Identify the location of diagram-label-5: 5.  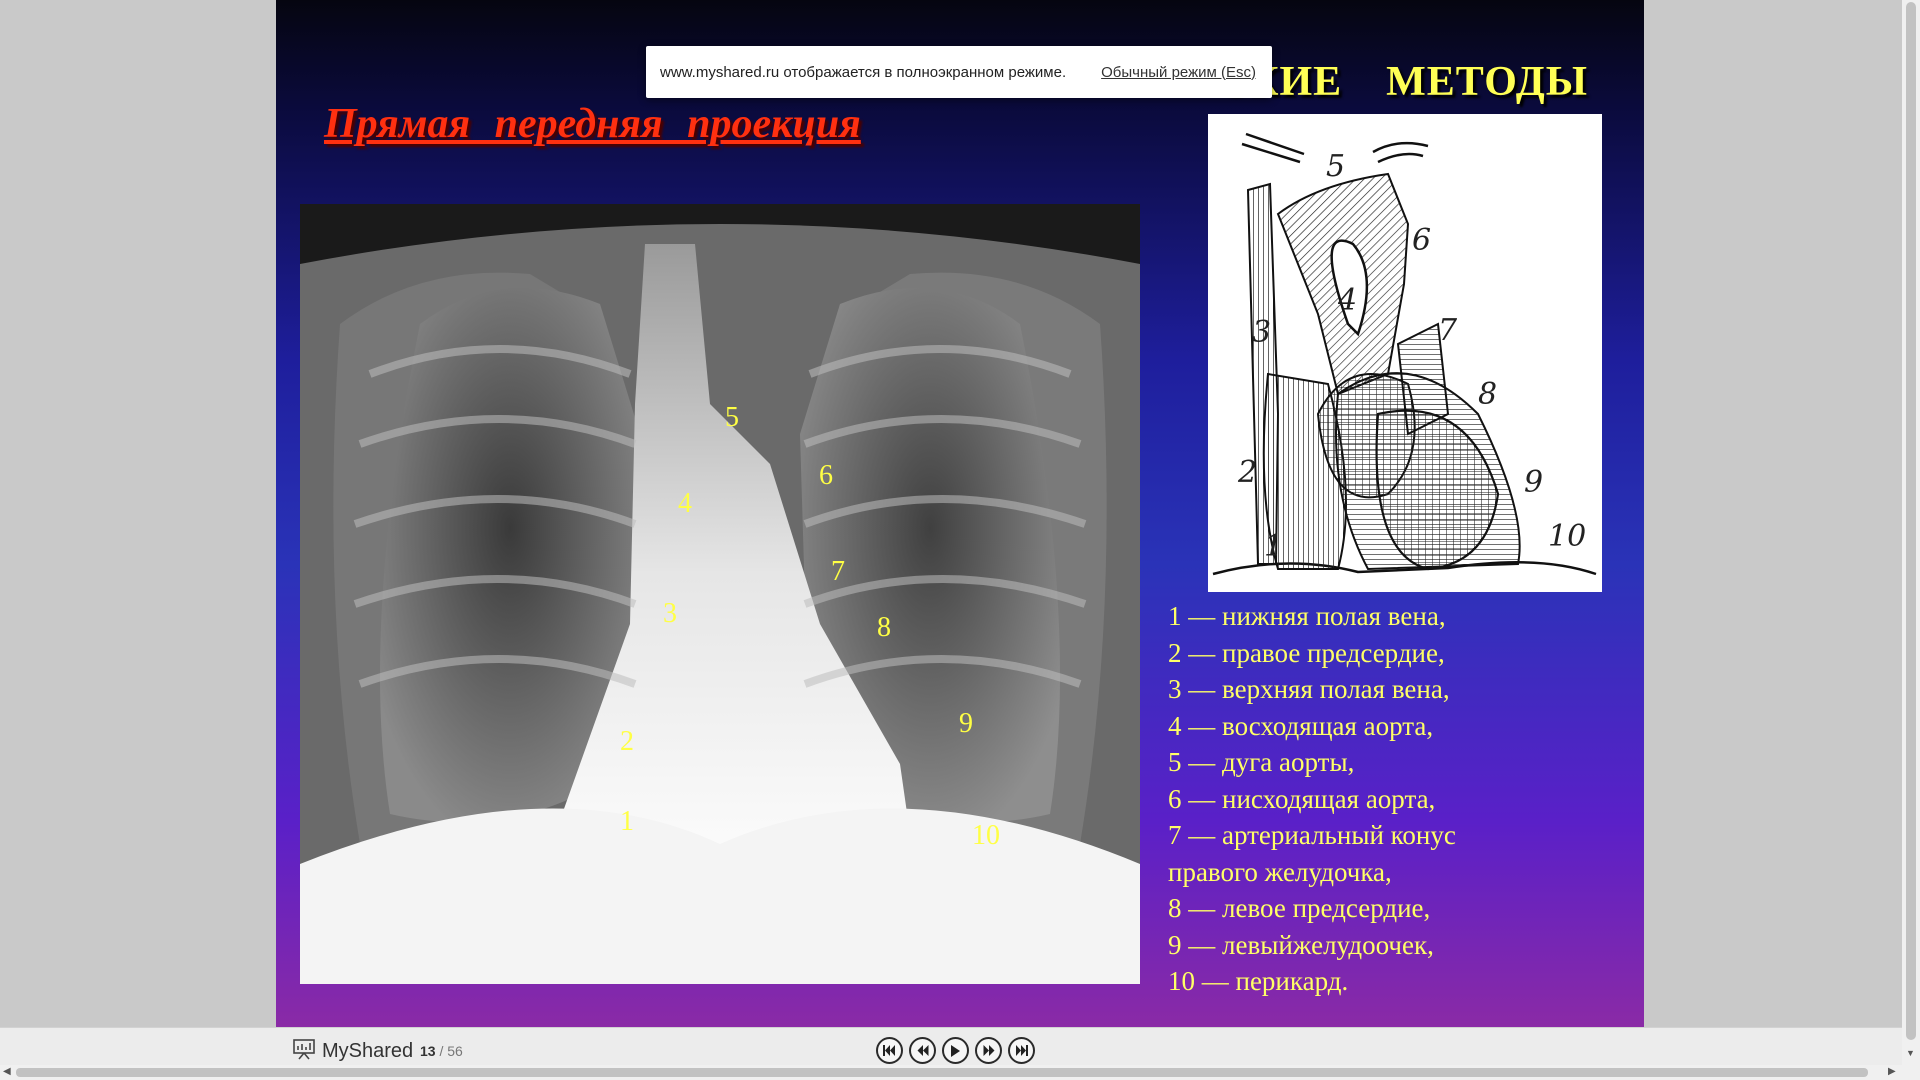
(1335, 166).